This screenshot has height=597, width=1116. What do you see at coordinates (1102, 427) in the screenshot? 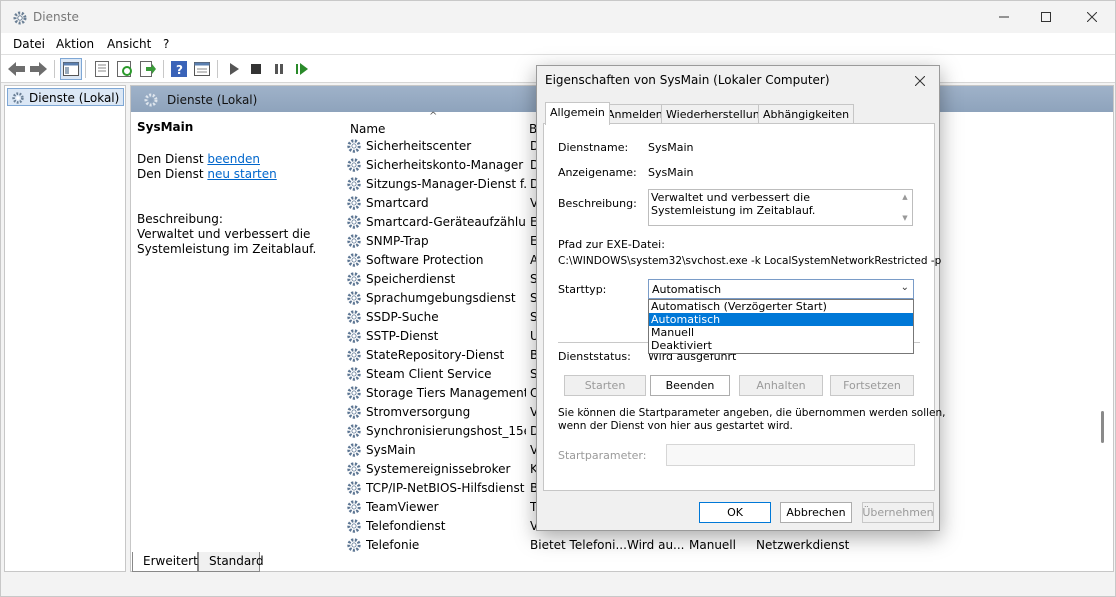
I see `vertical-scrollbar` at bounding box center [1102, 427].